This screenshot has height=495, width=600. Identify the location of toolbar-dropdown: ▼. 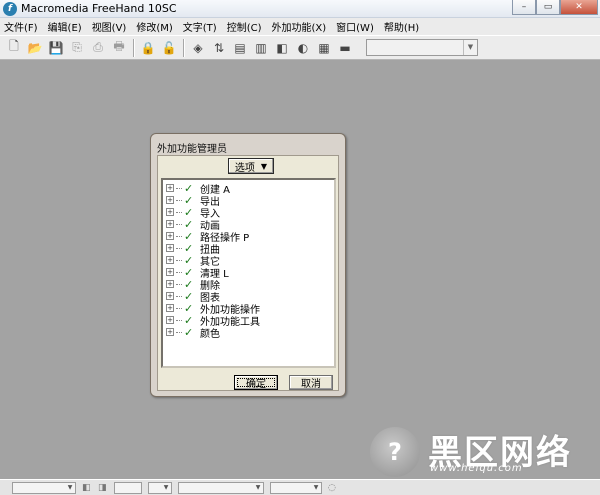
(422, 47).